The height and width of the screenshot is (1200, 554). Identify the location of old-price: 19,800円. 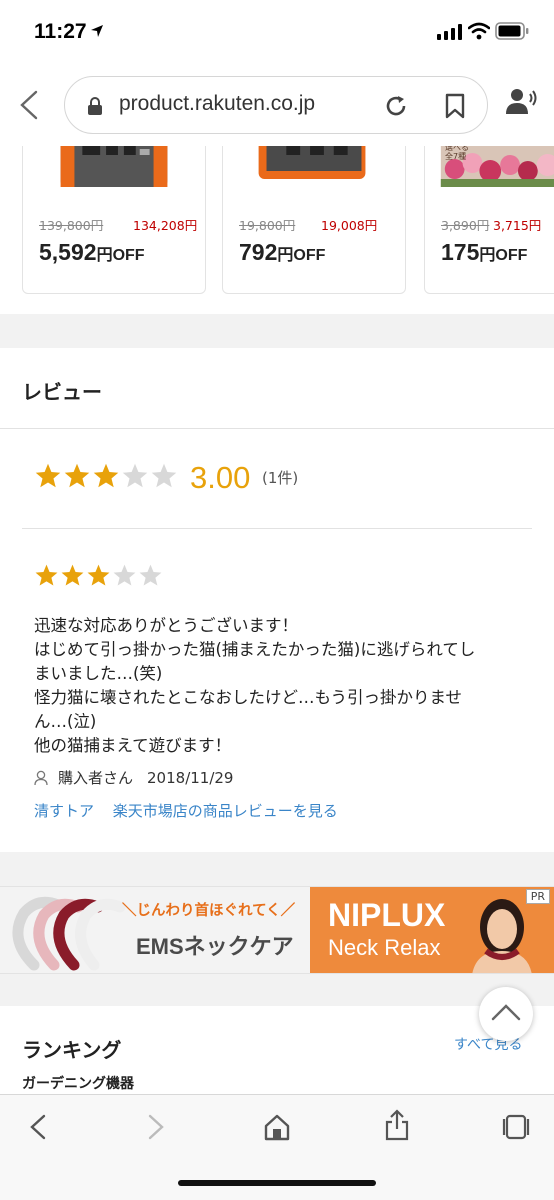
(267, 225).